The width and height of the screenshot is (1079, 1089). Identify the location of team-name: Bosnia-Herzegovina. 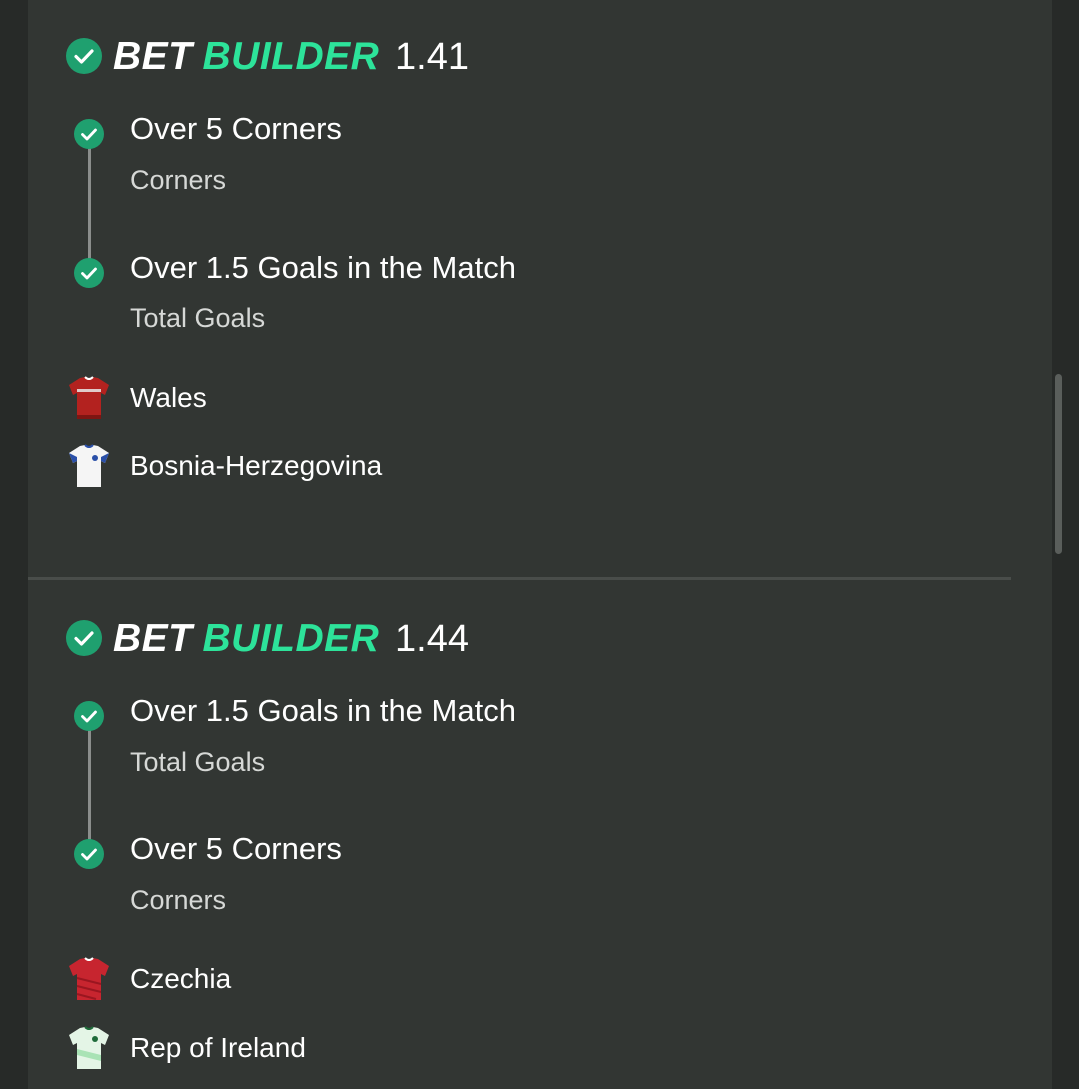
(256, 465).